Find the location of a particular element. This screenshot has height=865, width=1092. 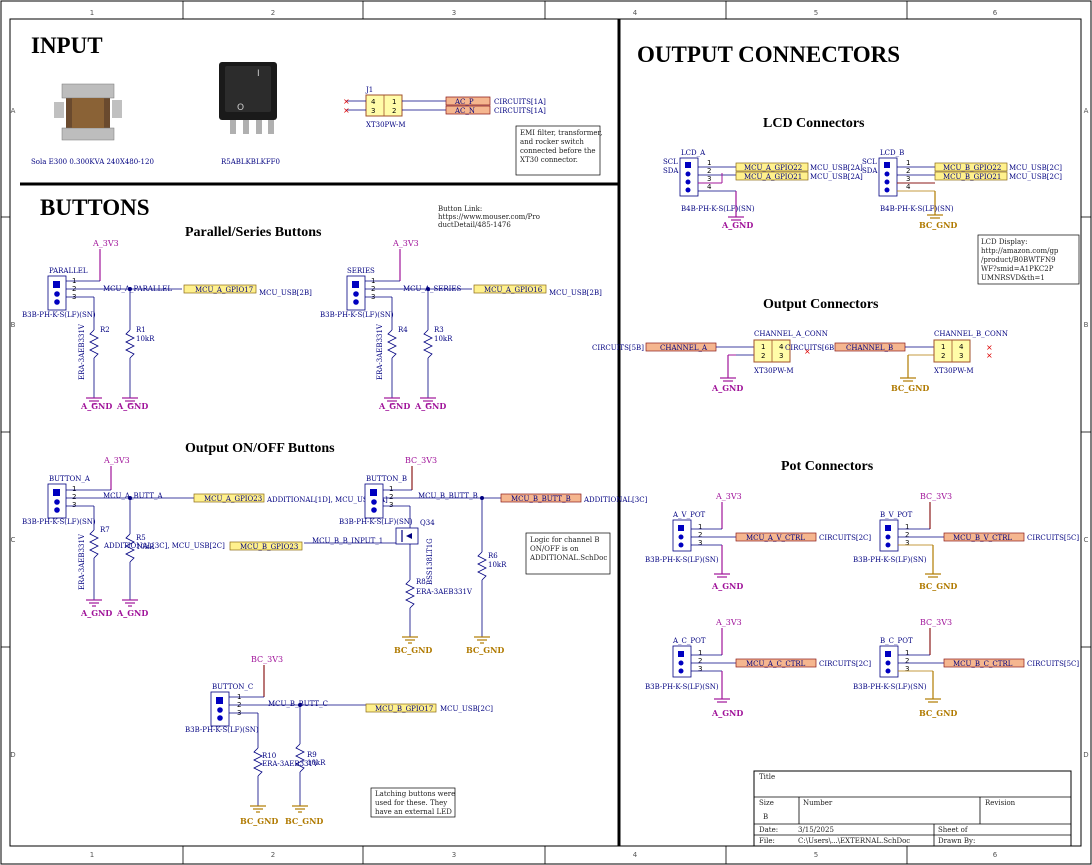

j1-part: XT30PW-M is located at coordinates (386, 125).